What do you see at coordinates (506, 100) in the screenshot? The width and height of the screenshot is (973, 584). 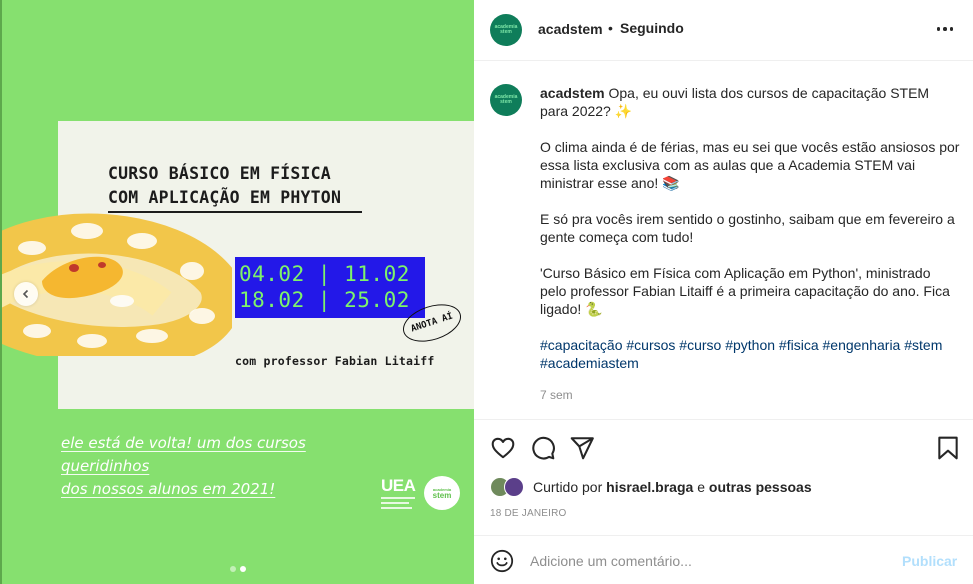 I see `caption-avatar: academia stem` at bounding box center [506, 100].